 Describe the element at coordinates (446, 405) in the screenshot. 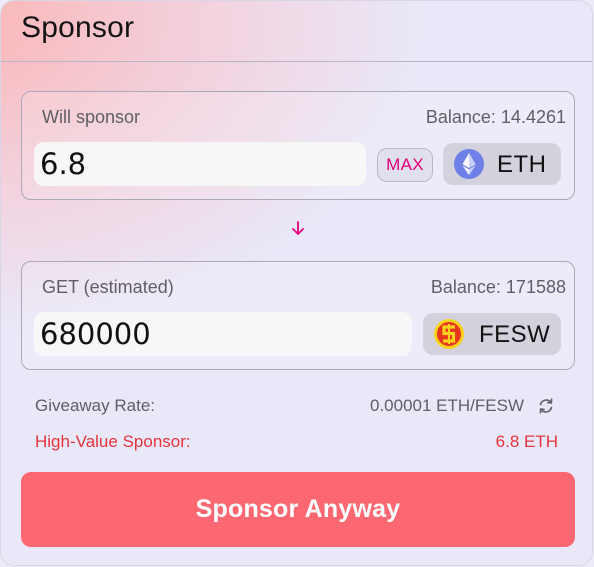

I see `giveaway-rate-value: 0.00001 ETH/FESW` at that location.